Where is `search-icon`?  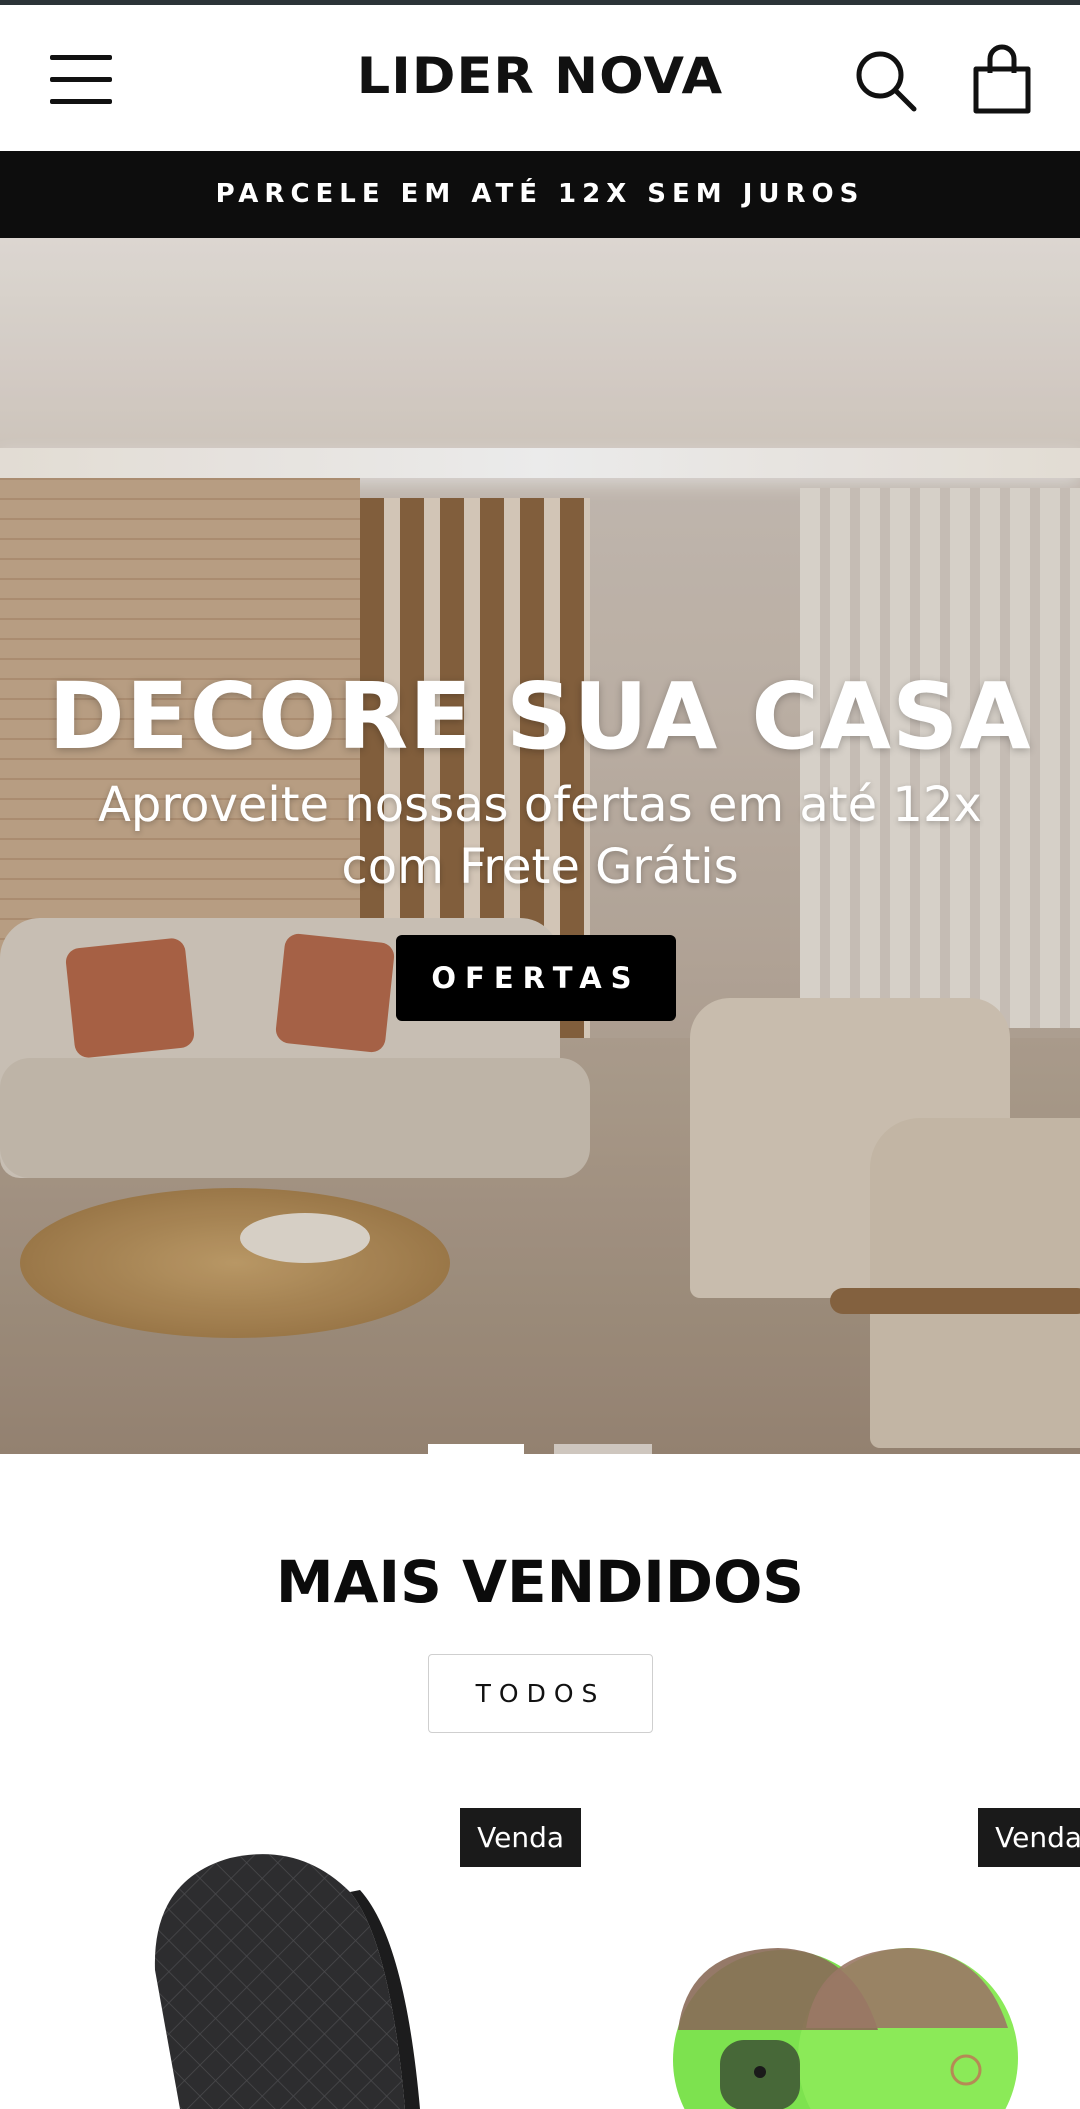 search-icon is located at coordinates (886, 81).